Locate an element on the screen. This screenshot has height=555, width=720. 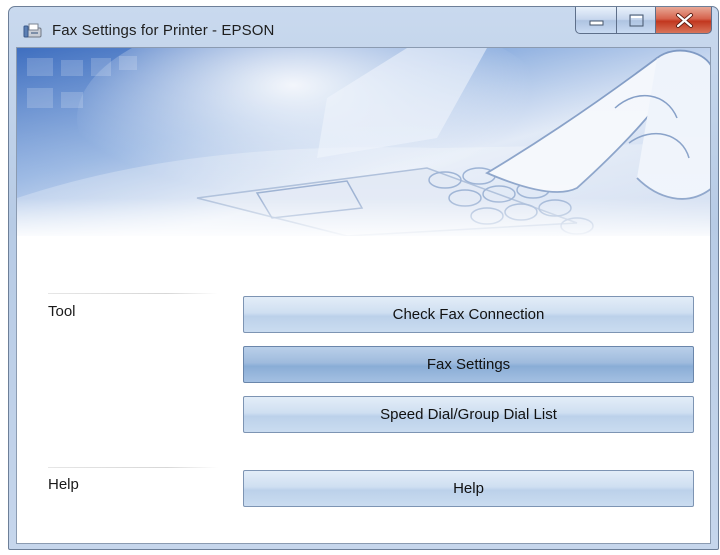
close-icon is located at coordinates (684, 20).